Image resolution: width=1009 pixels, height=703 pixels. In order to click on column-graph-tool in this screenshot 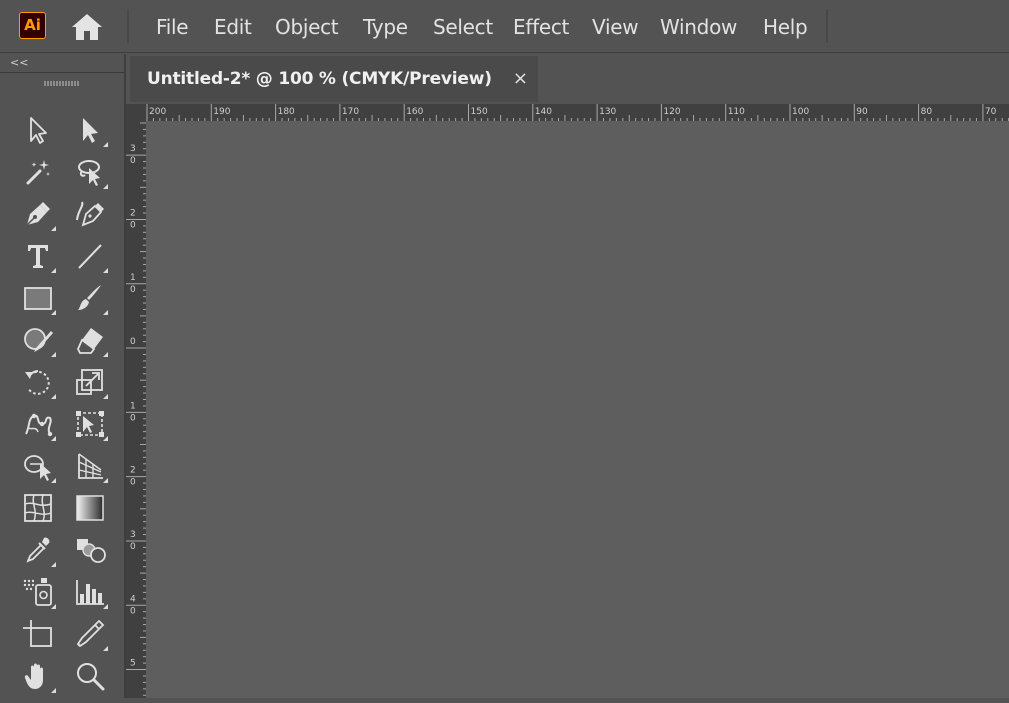, I will do `click(90, 592)`.